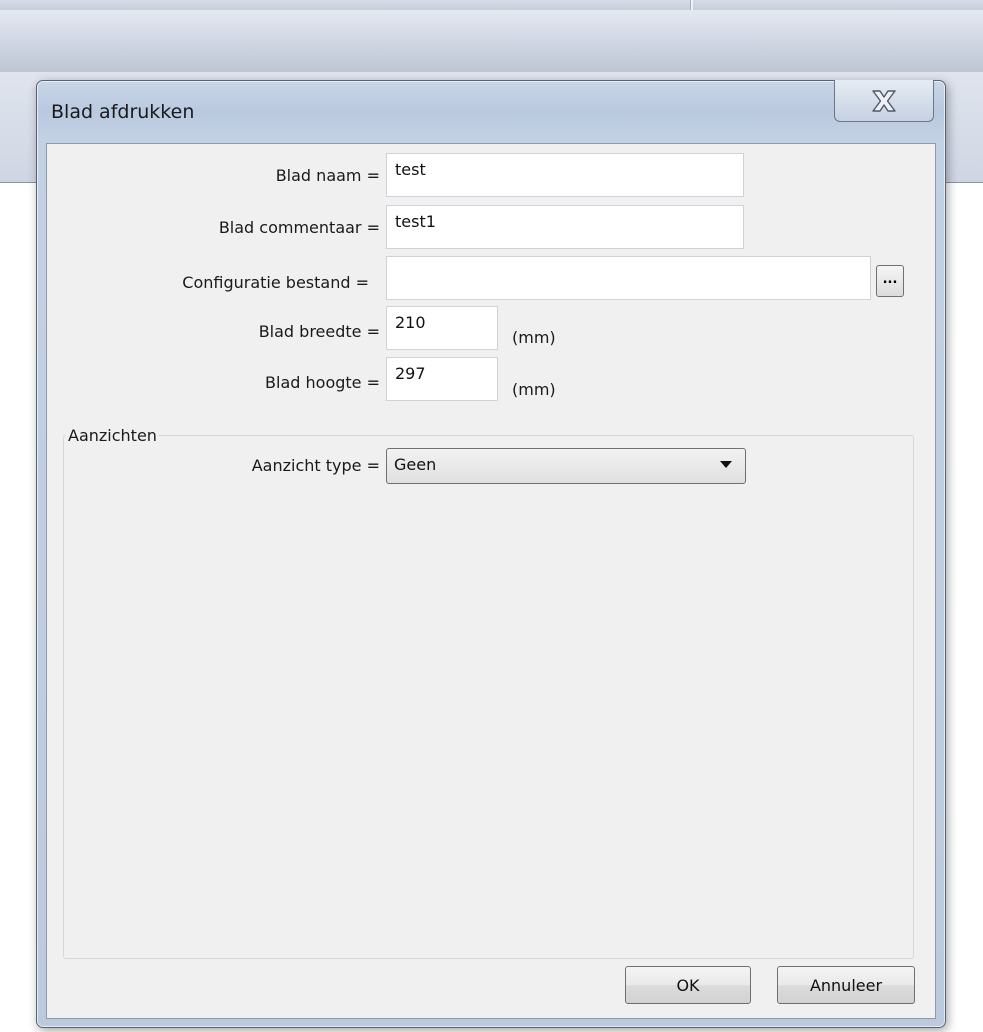 Image resolution: width=983 pixels, height=1032 pixels. I want to click on view-type-label: Aanzicht type =, so click(315, 465).